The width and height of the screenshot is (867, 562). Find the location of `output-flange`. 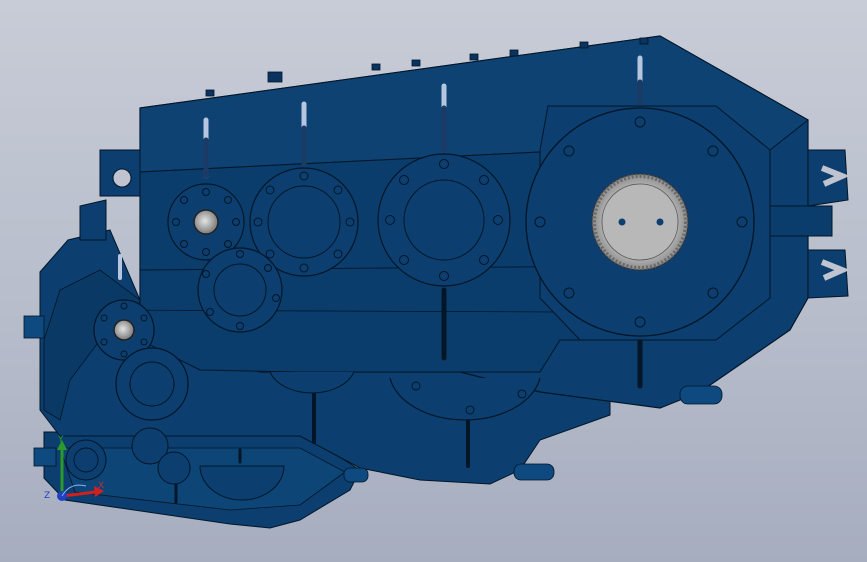

output-flange is located at coordinates (648, 223).